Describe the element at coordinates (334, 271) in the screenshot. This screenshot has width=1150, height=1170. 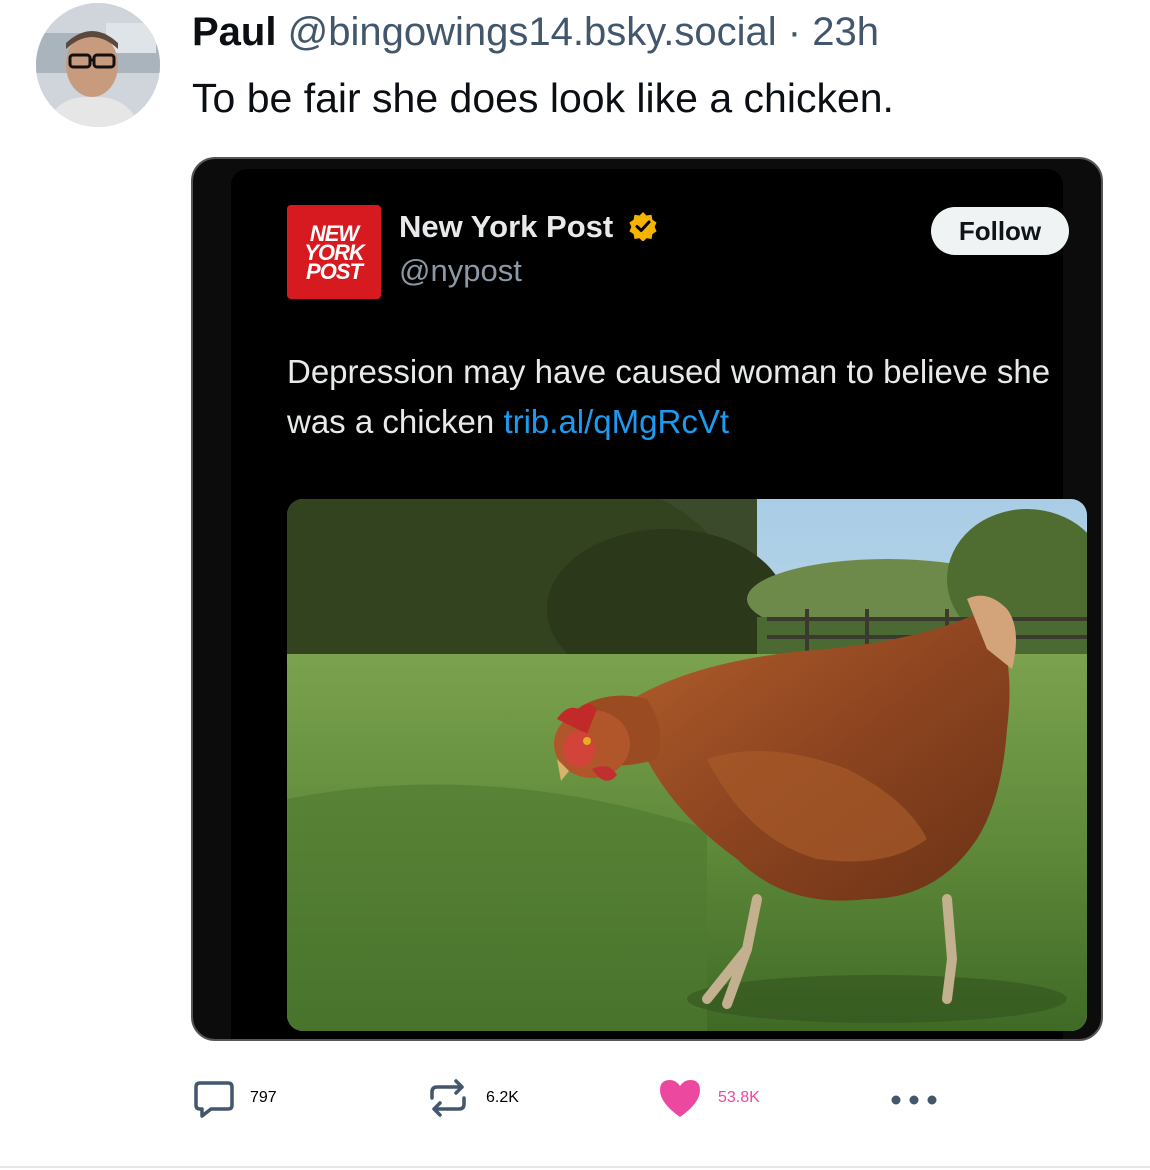
I see `logo-line: POST` at that location.